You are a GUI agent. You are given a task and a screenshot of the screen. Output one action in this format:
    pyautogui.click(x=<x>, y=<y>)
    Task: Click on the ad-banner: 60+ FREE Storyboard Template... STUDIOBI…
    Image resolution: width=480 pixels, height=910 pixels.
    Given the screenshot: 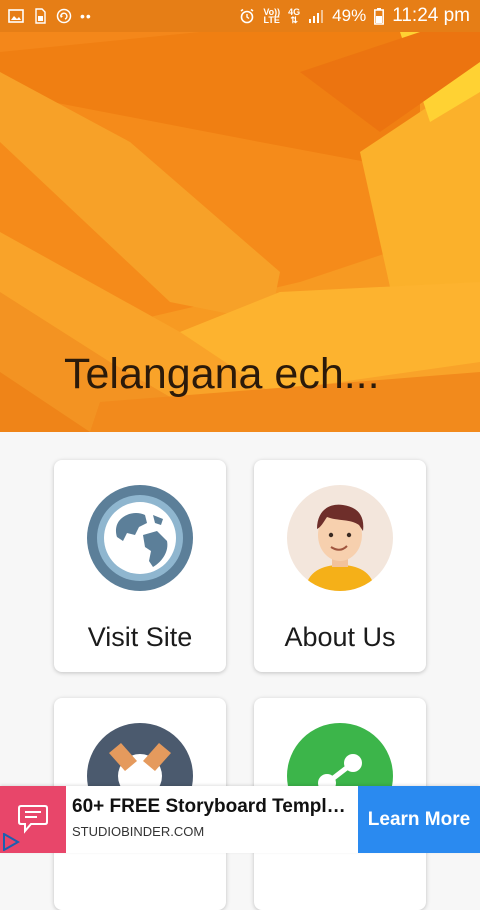 What is the action you would take?
    pyautogui.click(x=240, y=819)
    